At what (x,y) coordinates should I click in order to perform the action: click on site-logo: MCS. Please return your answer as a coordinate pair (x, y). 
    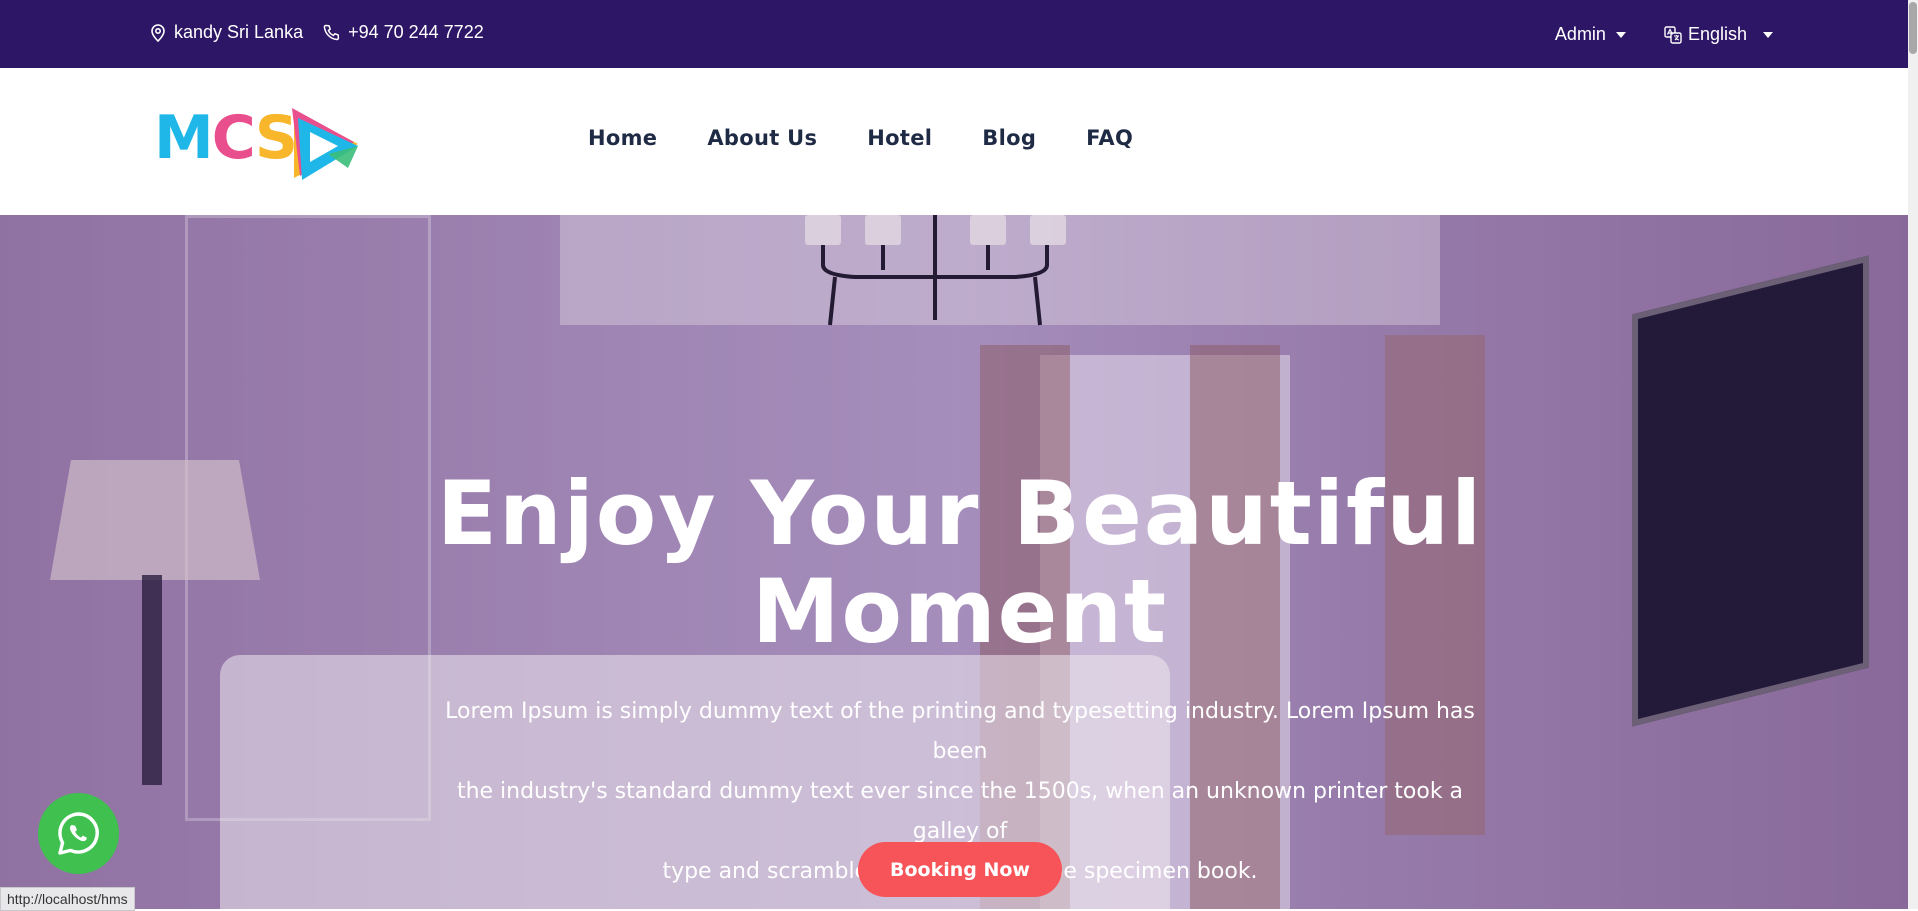
    Looking at the image, I should click on (259, 142).